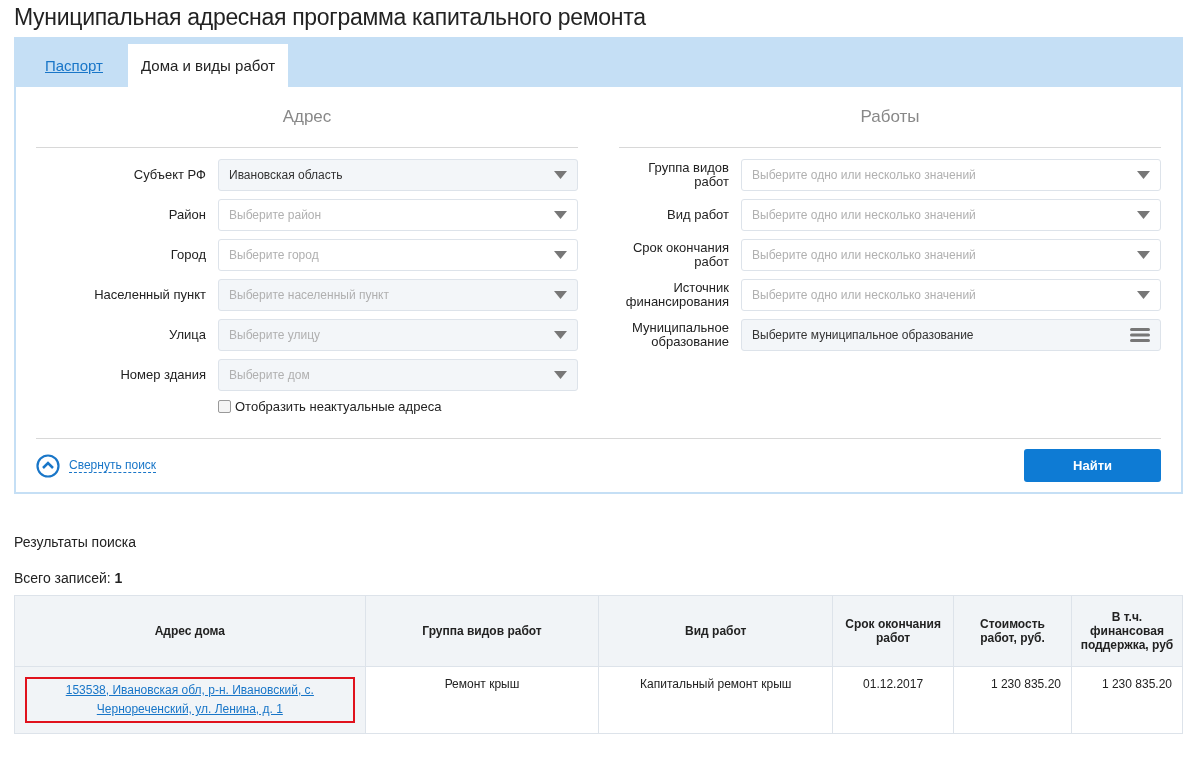 The height and width of the screenshot is (760, 1197). I want to click on select-field: Выберите район, so click(398, 215).